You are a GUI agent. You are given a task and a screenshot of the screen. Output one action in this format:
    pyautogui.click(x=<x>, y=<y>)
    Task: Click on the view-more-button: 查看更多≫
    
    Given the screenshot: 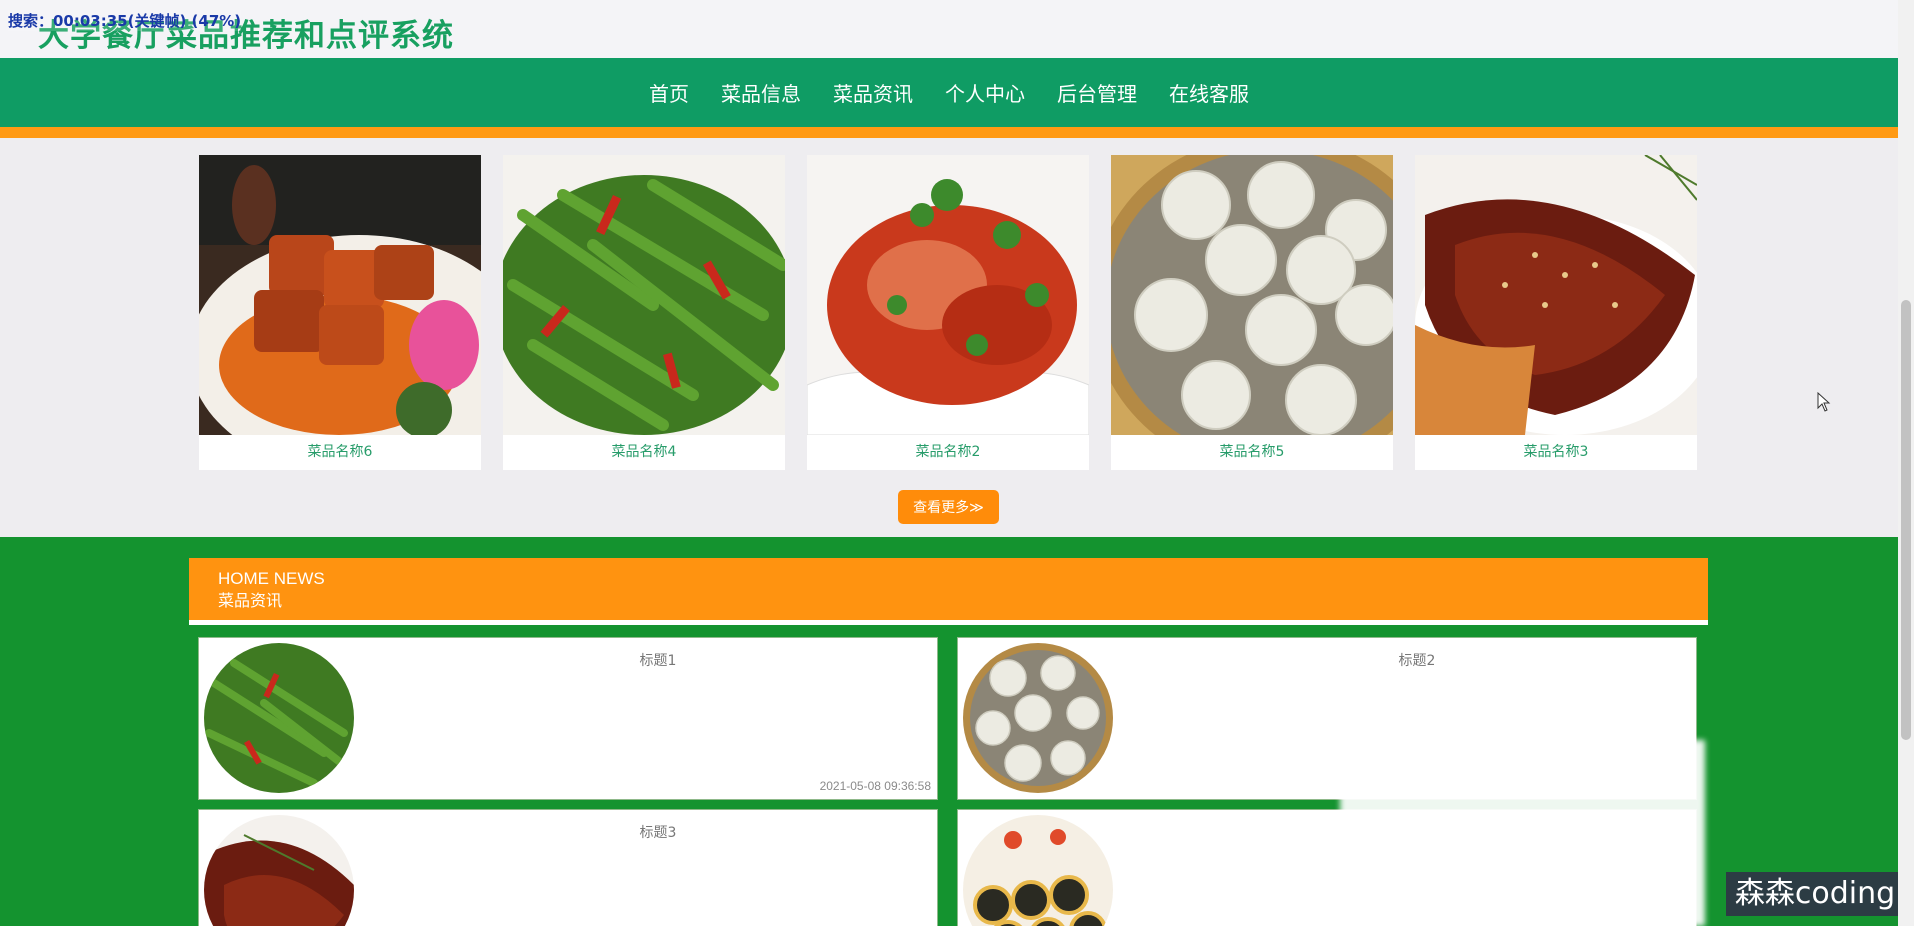 What is the action you would take?
    pyautogui.click(x=948, y=507)
    